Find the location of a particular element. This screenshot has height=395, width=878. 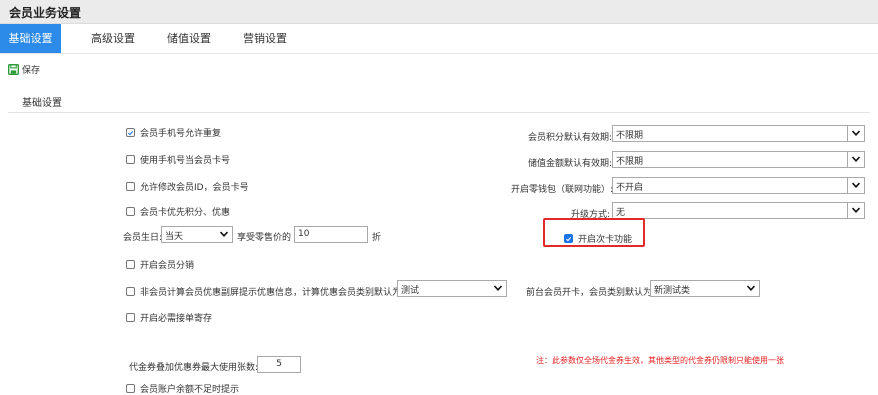

non-member-prompt-checkbox is located at coordinates (130, 291).